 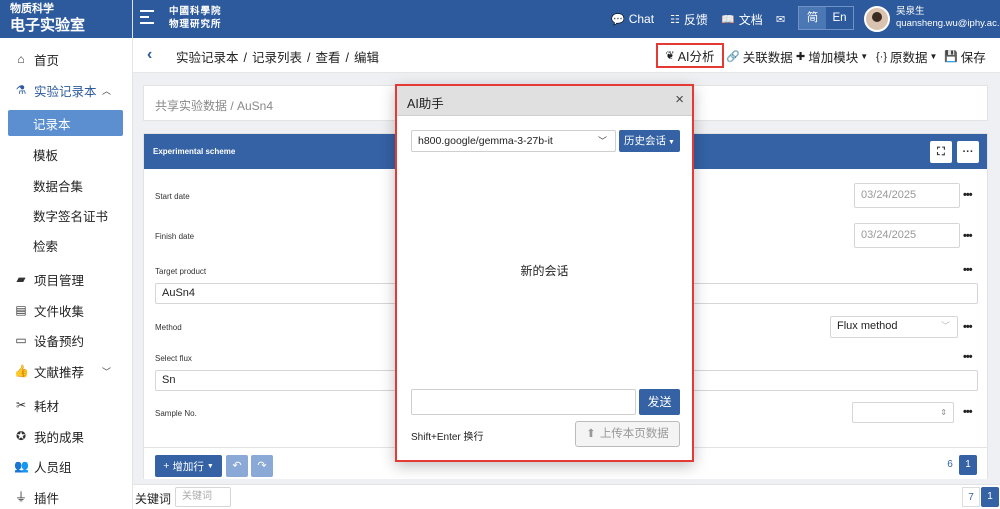 I want to click on keyword-input: 关键词, so click(x=203, y=497).